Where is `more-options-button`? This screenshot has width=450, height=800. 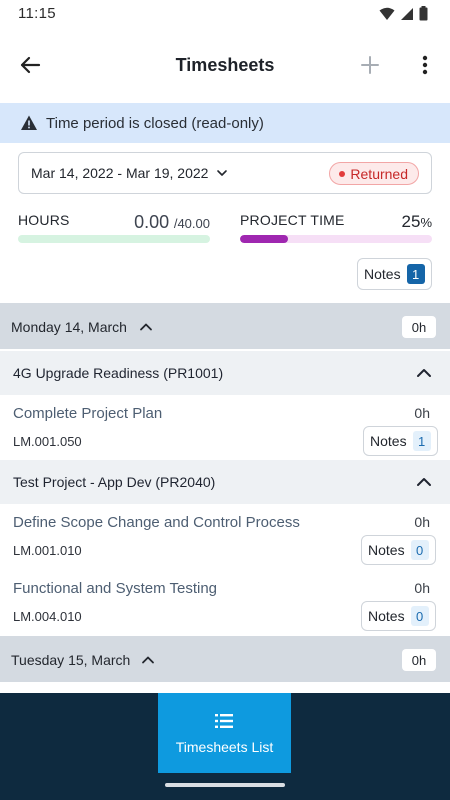
more-options-button is located at coordinates (425, 65).